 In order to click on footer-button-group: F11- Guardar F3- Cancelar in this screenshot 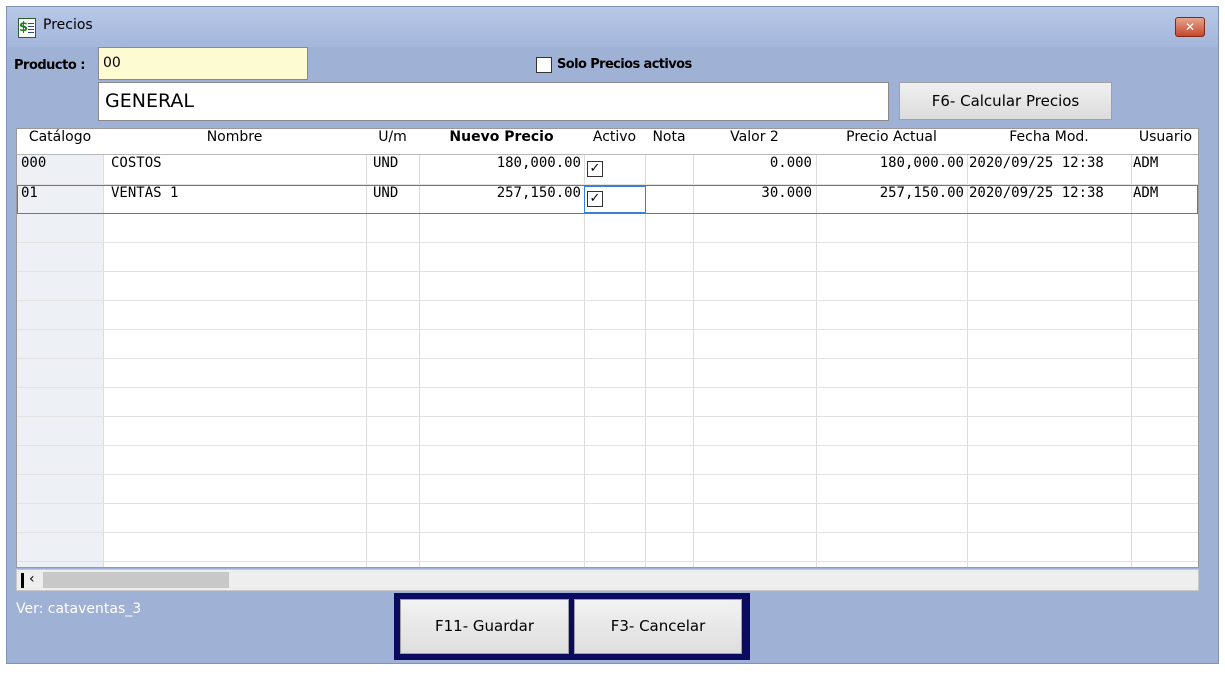, I will do `click(572, 626)`.